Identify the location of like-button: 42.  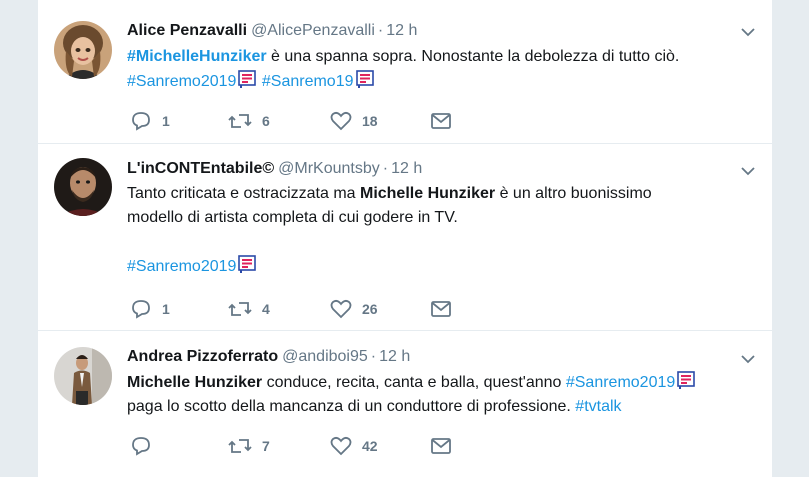
(354, 446).